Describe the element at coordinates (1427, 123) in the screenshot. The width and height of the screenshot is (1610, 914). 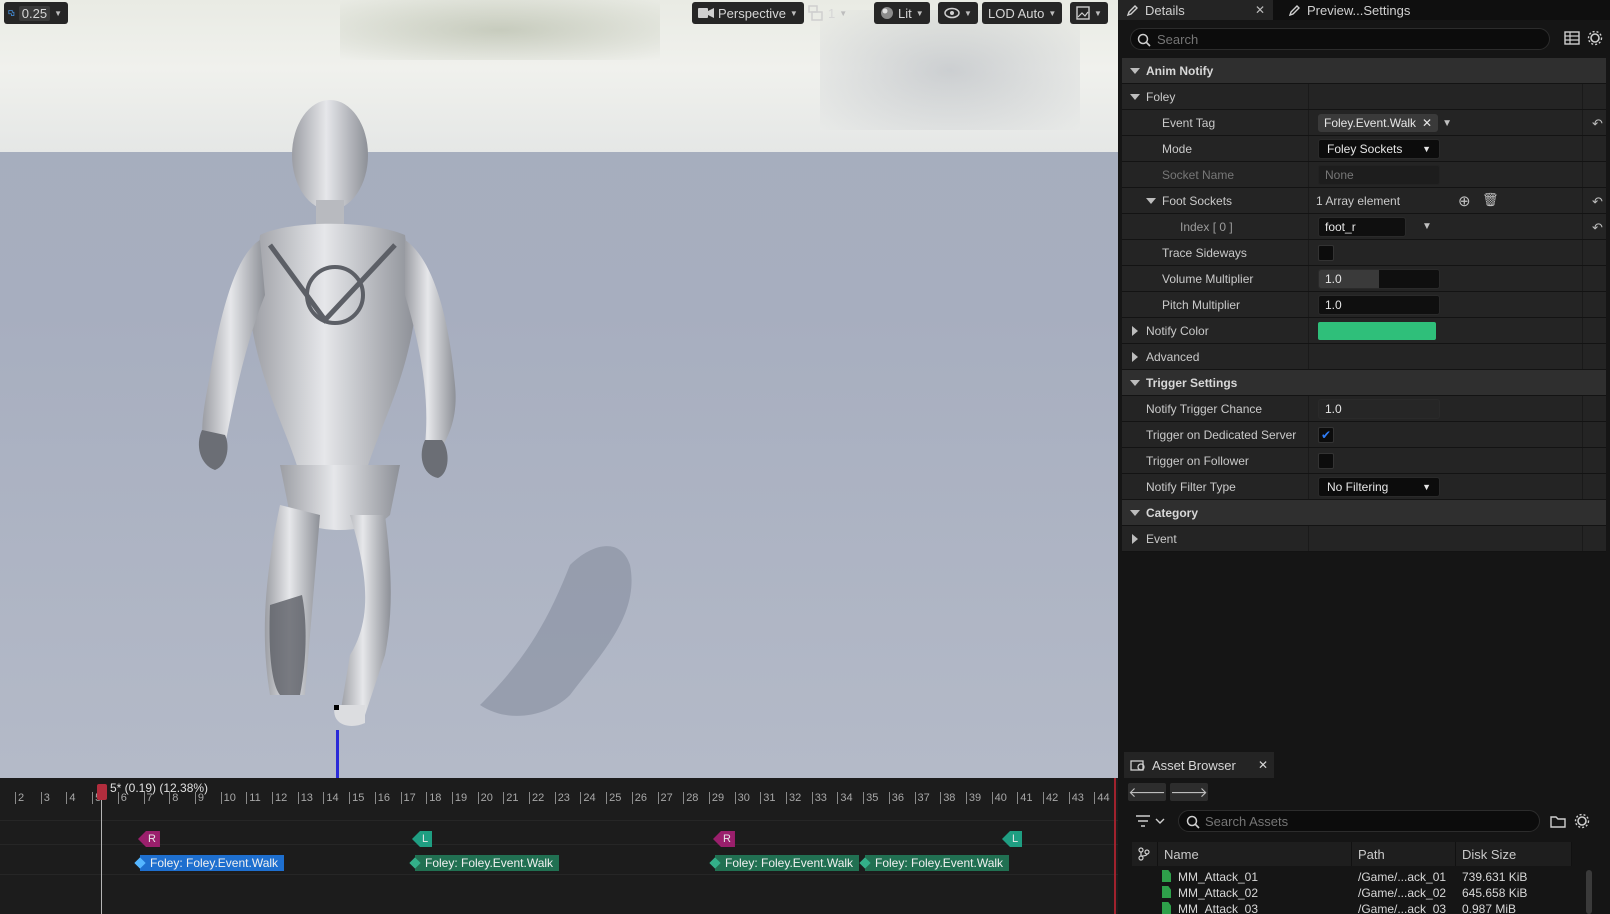
I see `remove-tag-icon: ✕` at that location.